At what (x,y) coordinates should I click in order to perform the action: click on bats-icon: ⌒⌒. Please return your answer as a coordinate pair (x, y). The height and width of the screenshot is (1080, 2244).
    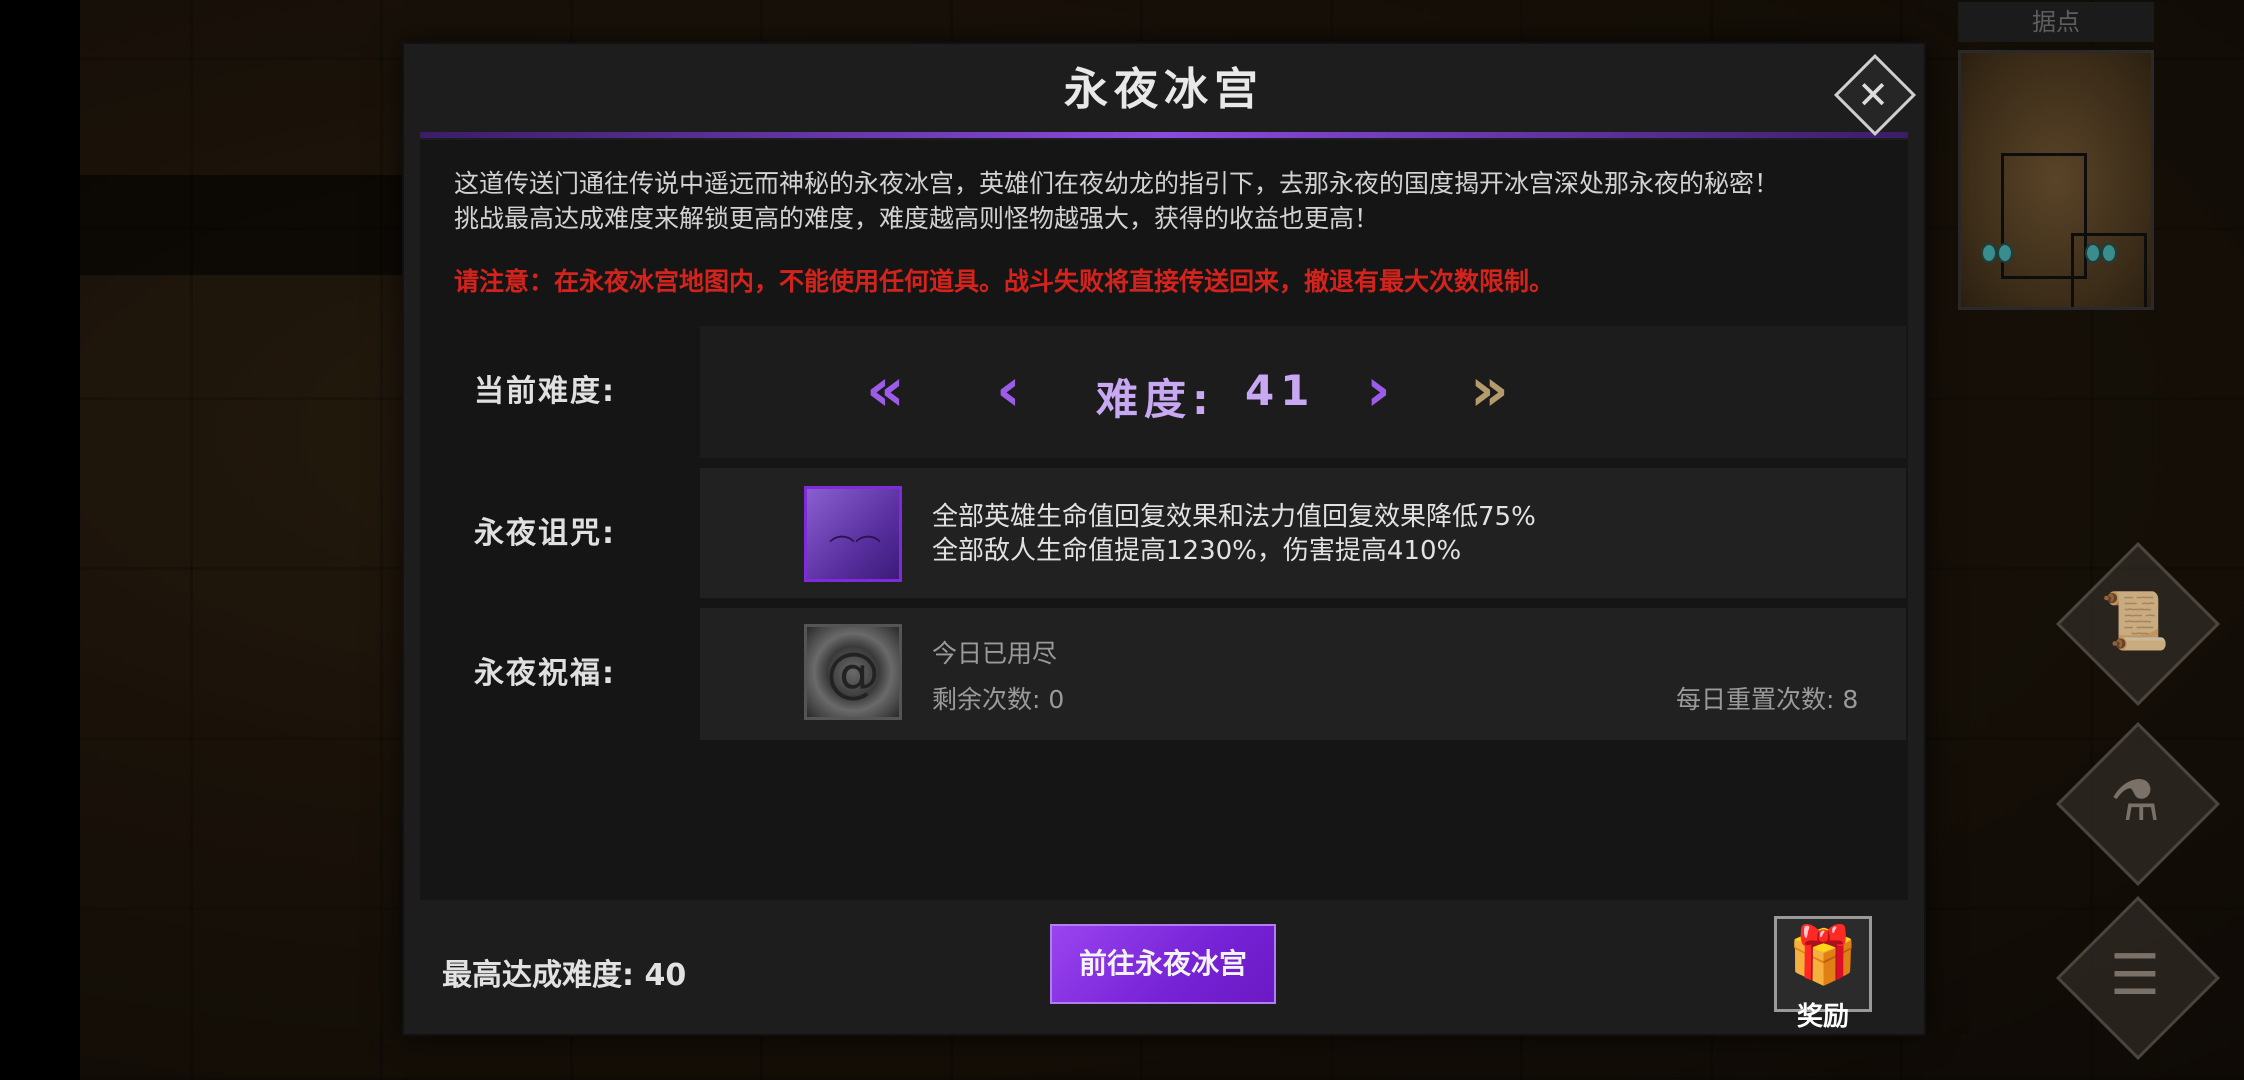
    Looking at the image, I should click on (853, 534).